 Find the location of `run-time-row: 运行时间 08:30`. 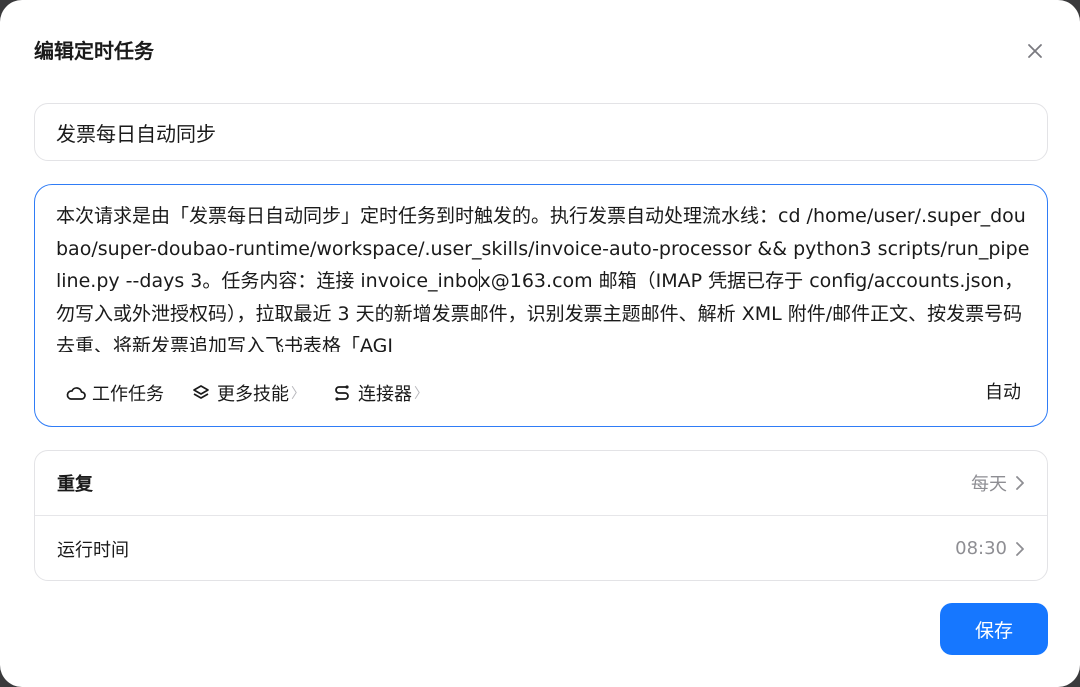

run-time-row: 运行时间 08:30 is located at coordinates (541, 548).